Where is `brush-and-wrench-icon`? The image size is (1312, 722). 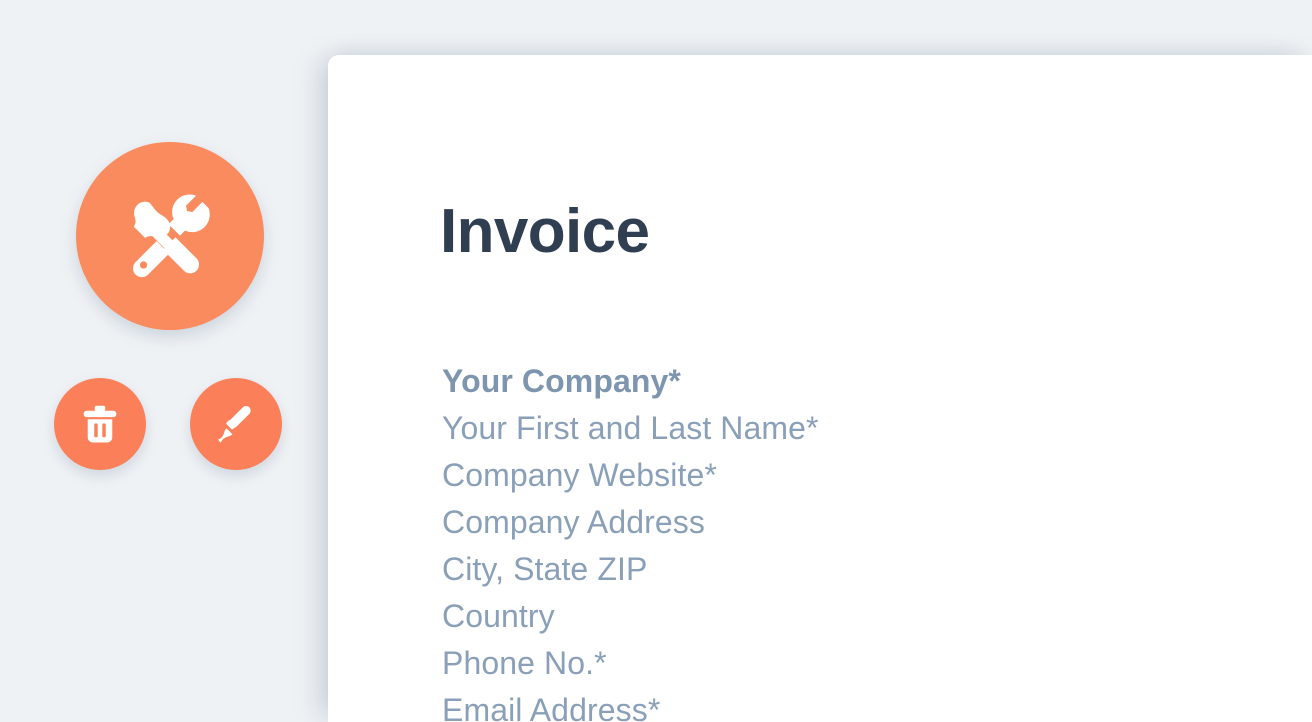
brush-and-wrench-icon is located at coordinates (170, 236).